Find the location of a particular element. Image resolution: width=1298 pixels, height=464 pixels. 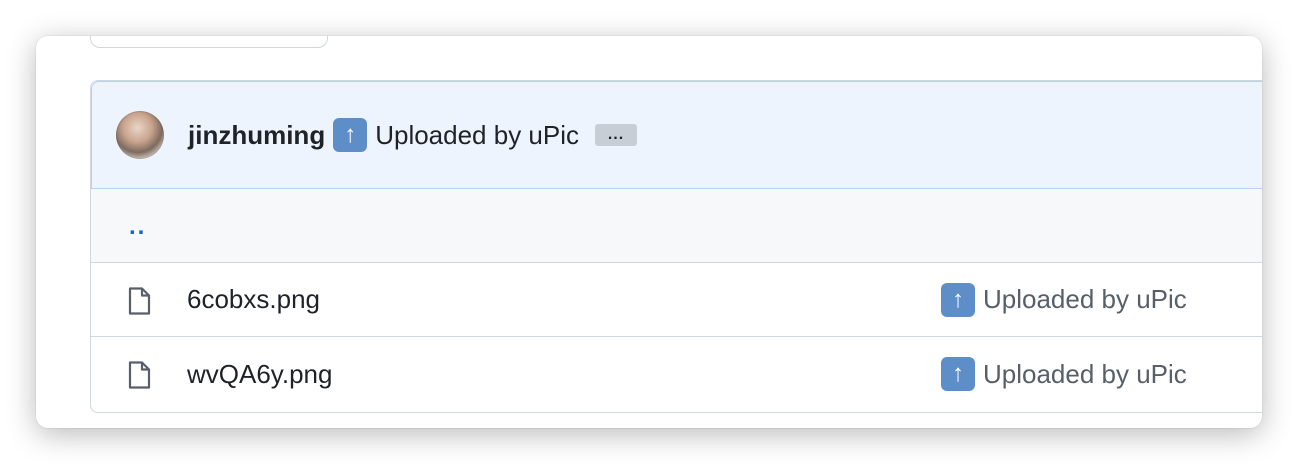

avatar is located at coordinates (140, 135).